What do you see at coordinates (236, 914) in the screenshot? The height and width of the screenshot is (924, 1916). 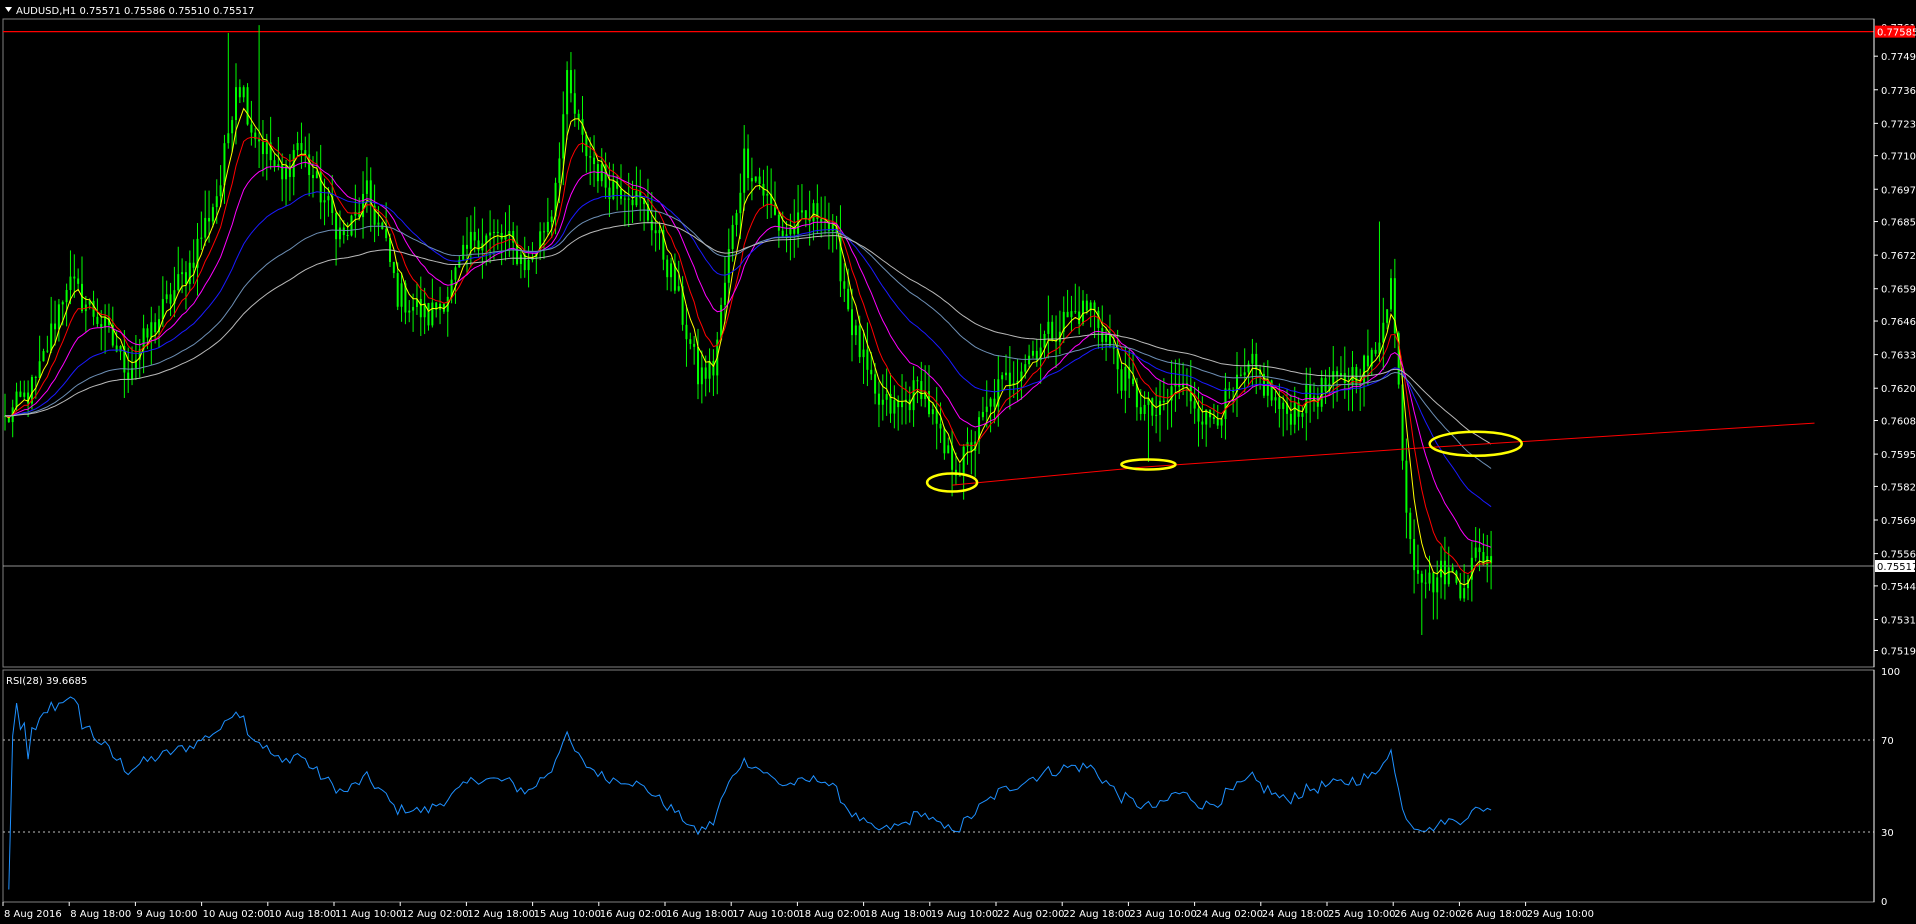 I see `time-tick-label: 10 Aug 02:00` at bounding box center [236, 914].